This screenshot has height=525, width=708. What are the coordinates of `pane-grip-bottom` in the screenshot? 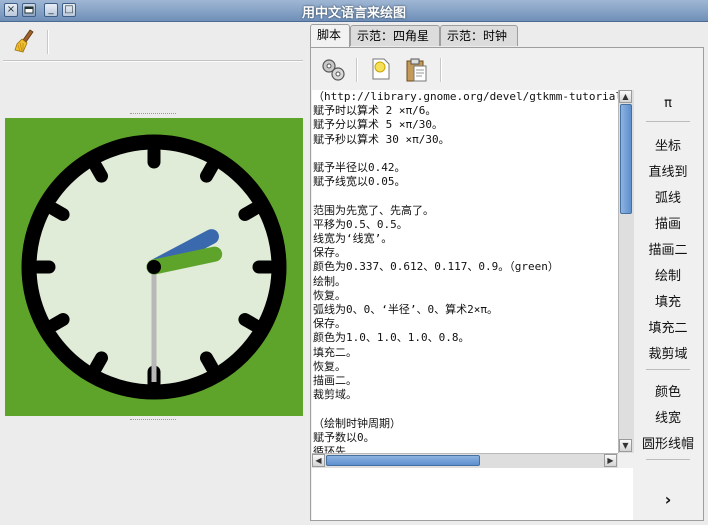 It's located at (153, 421).